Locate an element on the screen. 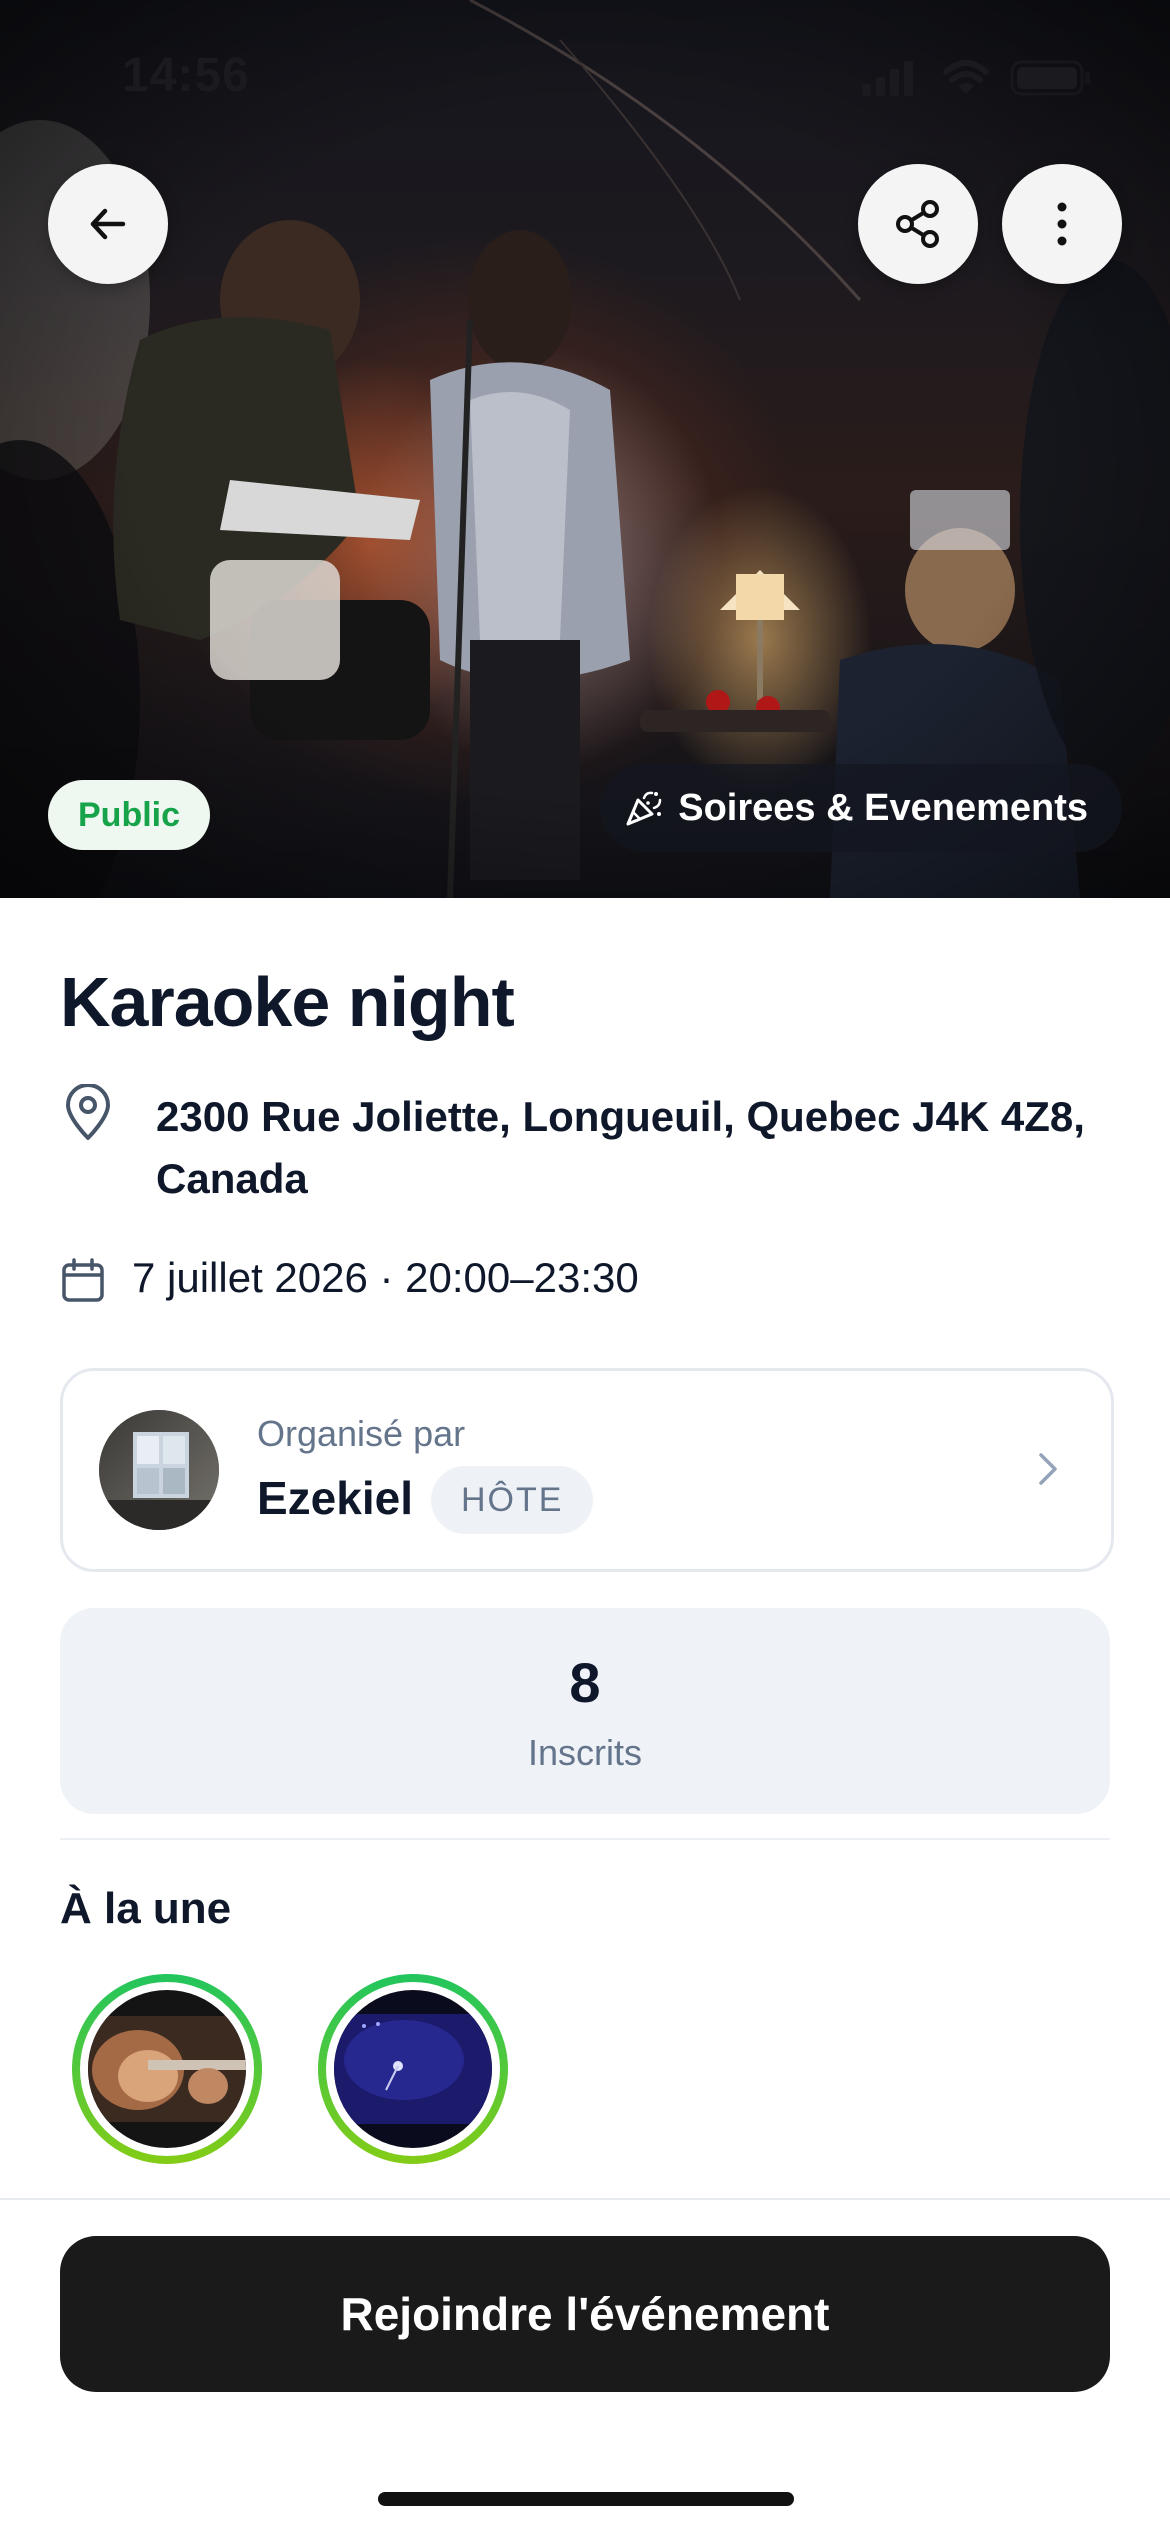 Image resolution: width=1170 pixels, height=2532 pixels. home-indicator is located at coordinates (586, 2499).